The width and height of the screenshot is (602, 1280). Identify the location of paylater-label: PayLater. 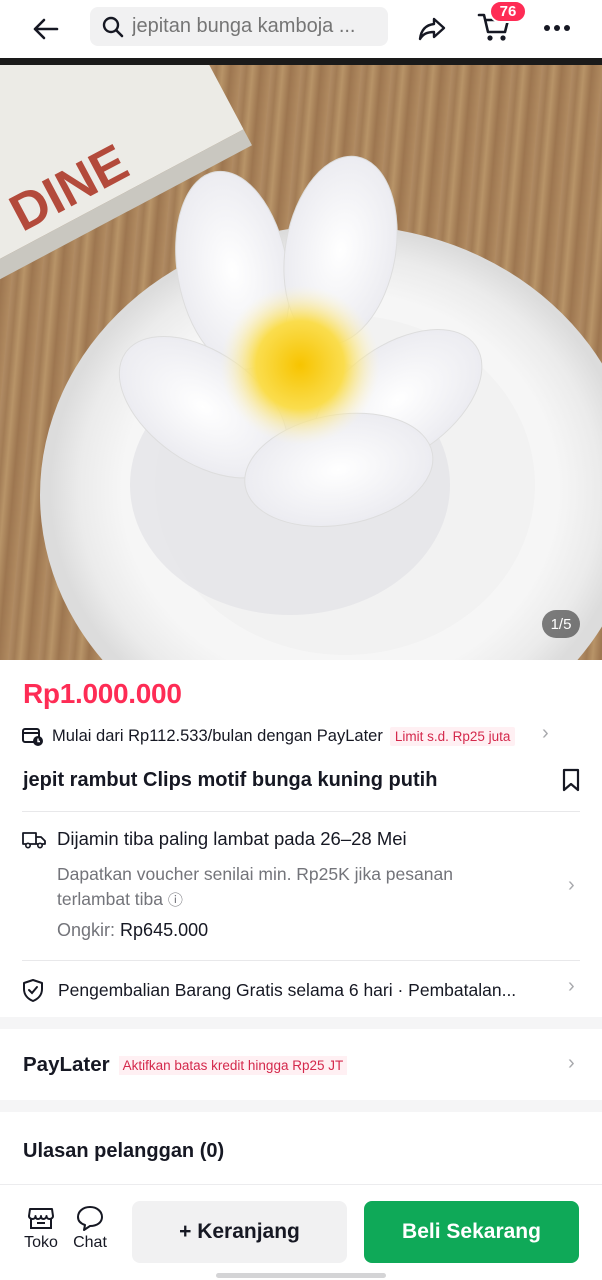
(66, 1064).